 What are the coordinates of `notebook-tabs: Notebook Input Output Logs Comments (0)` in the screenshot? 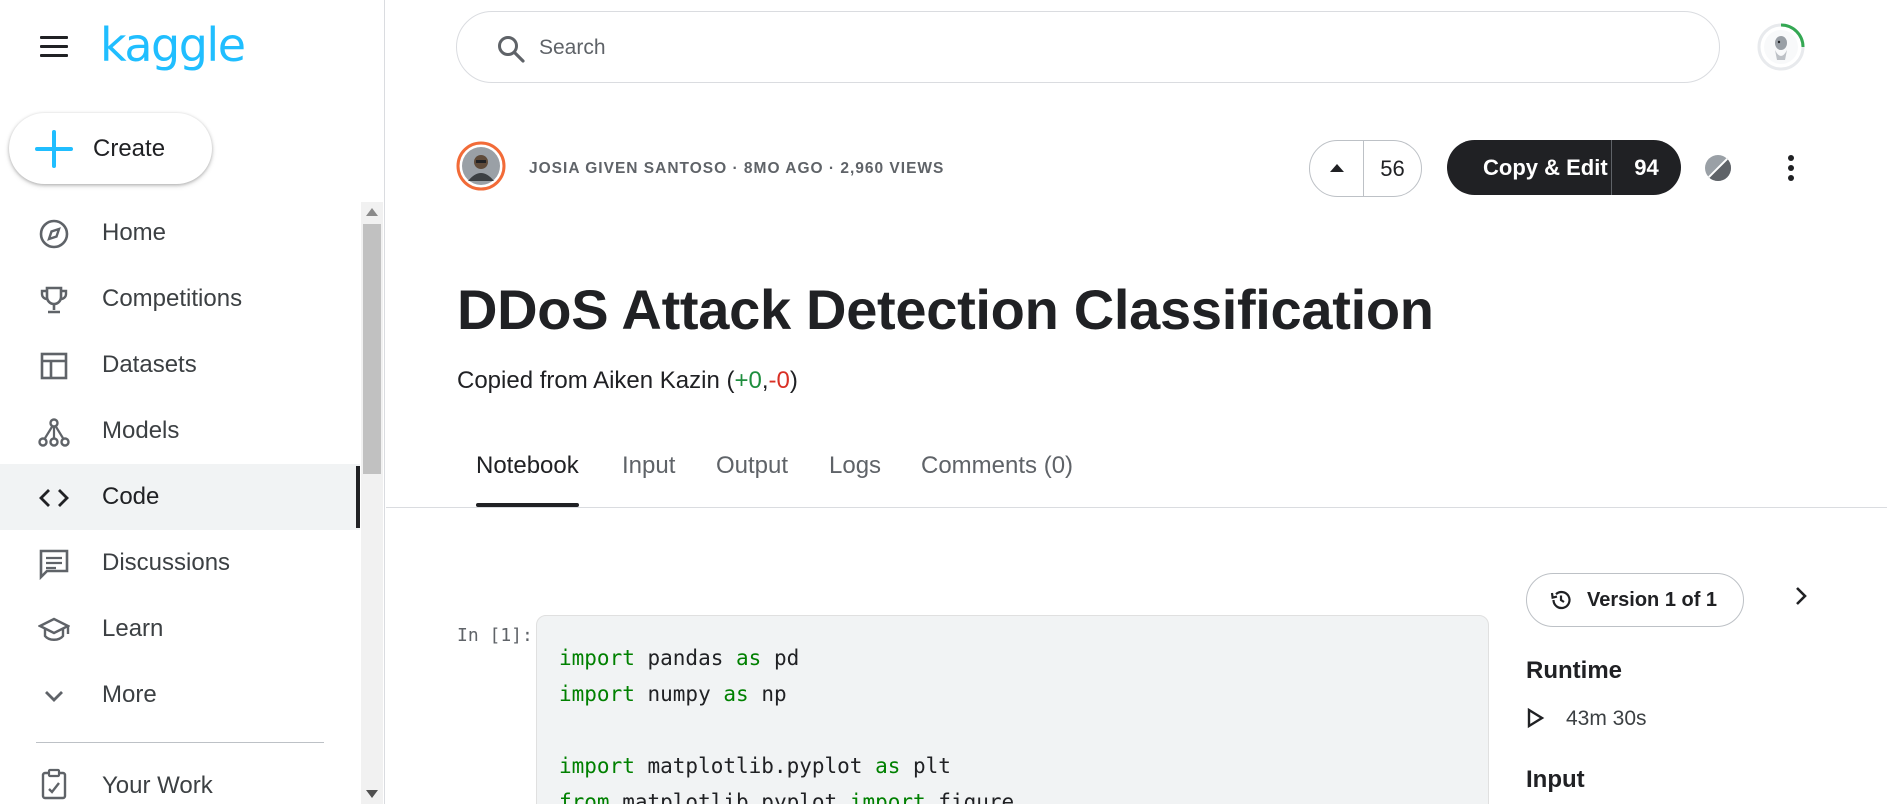 It's located at (1136, 480).